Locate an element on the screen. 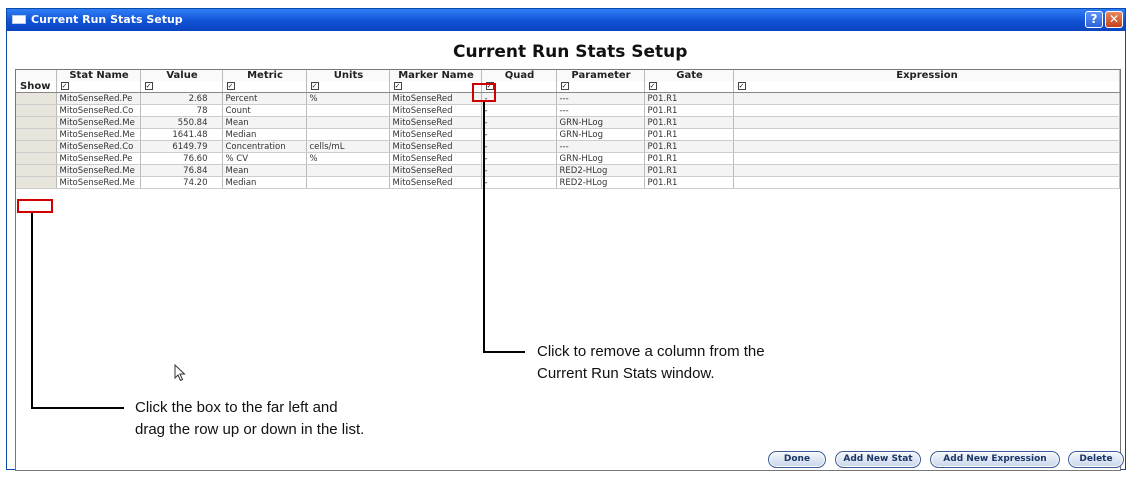  value-cell: 1641.48 is located at coordinates (181, 134).